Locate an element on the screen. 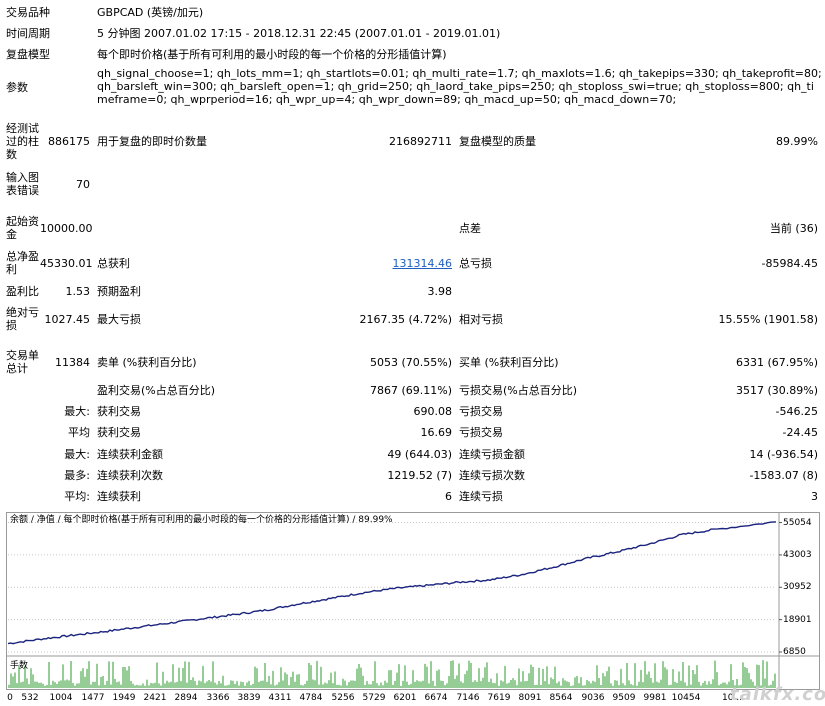 The width and height of the screenshot is (825, 706). x-tick-label: 5256 is located at coordinates (343, 698).